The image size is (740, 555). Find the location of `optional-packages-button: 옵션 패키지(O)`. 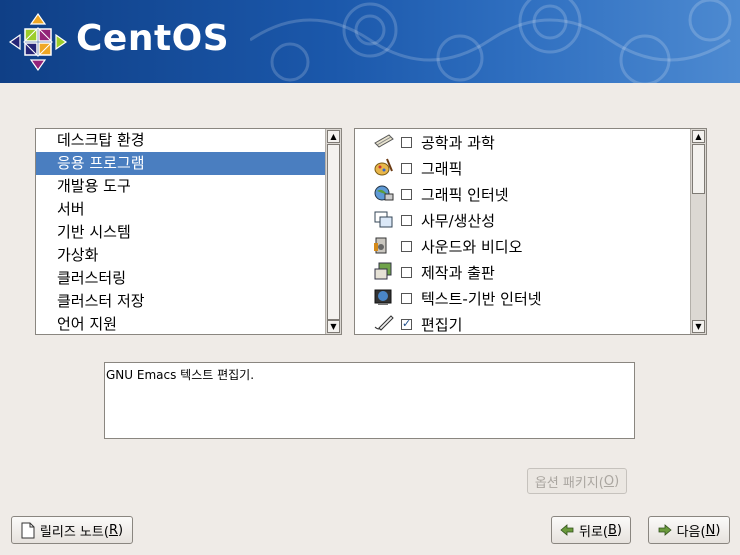

optional-packages-button: 옵션 패키지(O) is located at coordinates (577, 481).